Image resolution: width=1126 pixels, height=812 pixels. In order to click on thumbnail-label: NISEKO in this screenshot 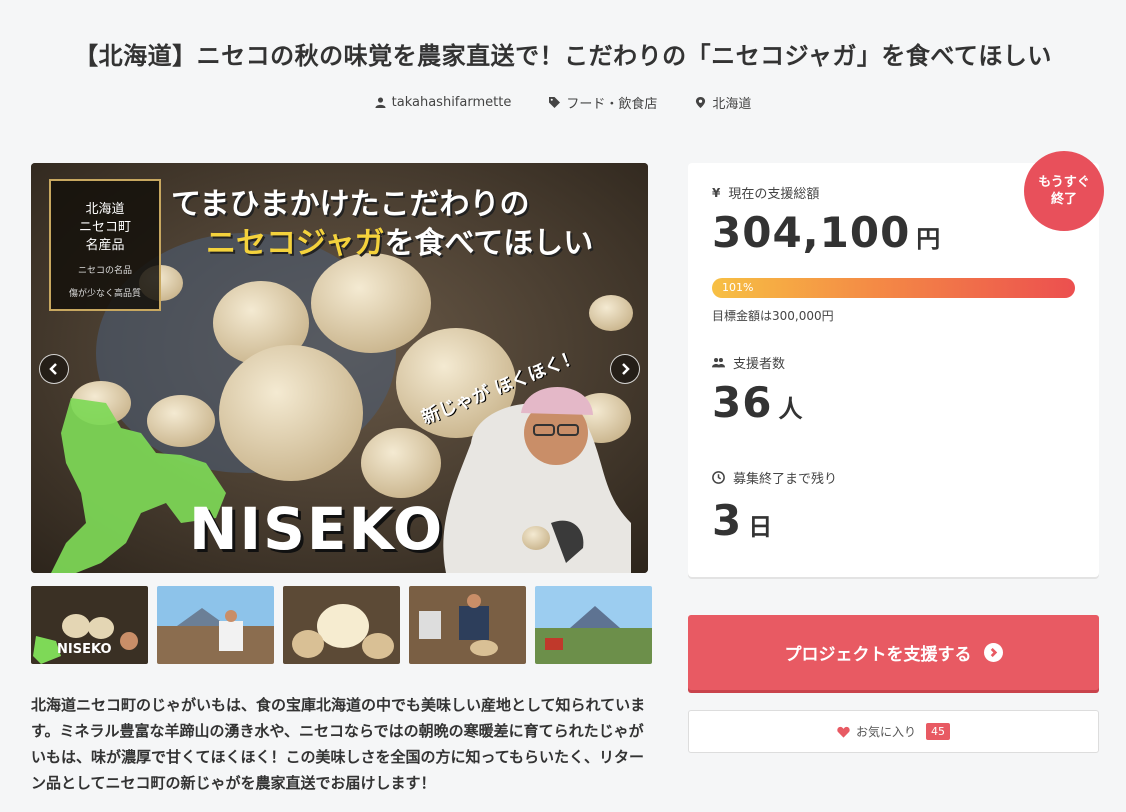, I will do `click(84, 649)`.